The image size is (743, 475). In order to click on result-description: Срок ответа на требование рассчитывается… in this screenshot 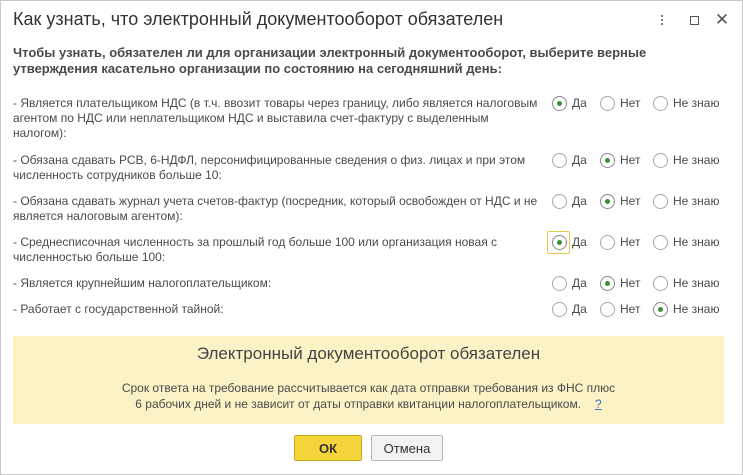, I will do `click(368, 396)`.